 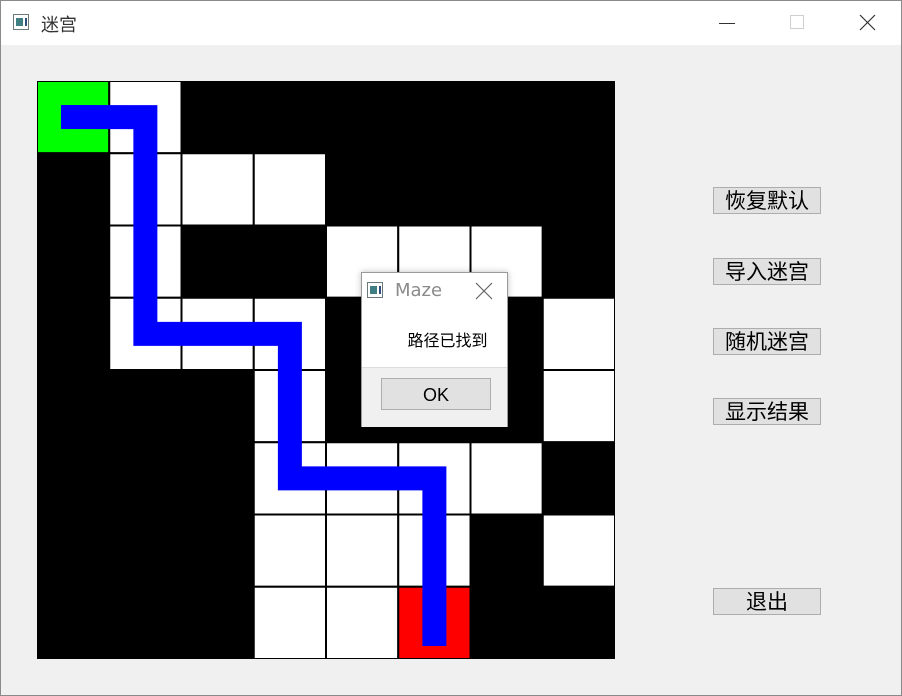 I want to click on dialog-close-button, so click(x=484, y=291).